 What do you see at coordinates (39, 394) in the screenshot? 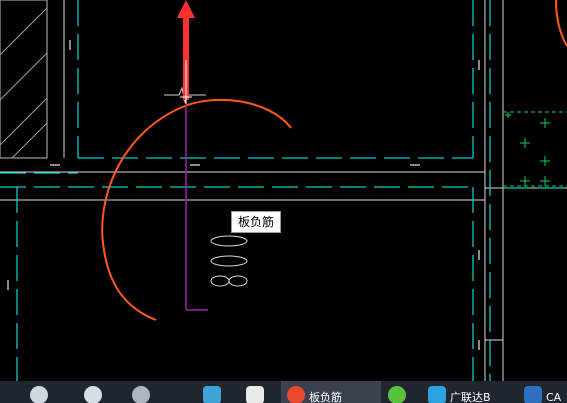
I see `cloud-icon` at bounding box center [39, 394].